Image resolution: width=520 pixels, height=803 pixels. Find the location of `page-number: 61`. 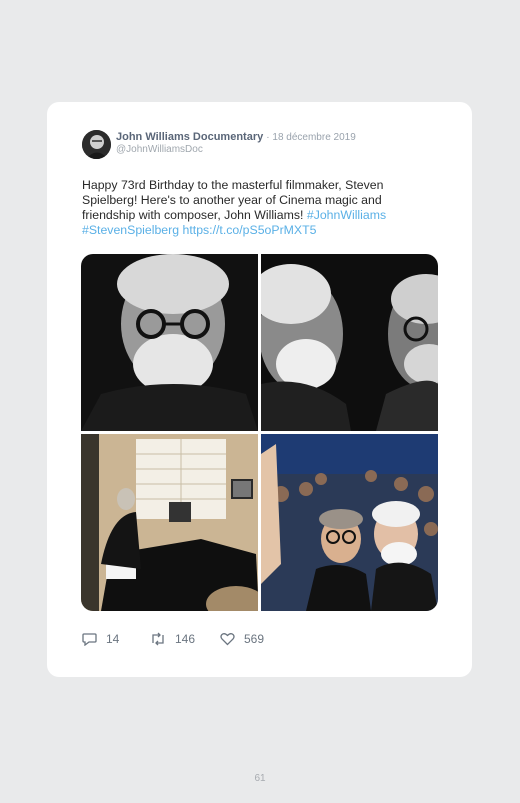

page-number: 61 is located at coordinates (260, 778).